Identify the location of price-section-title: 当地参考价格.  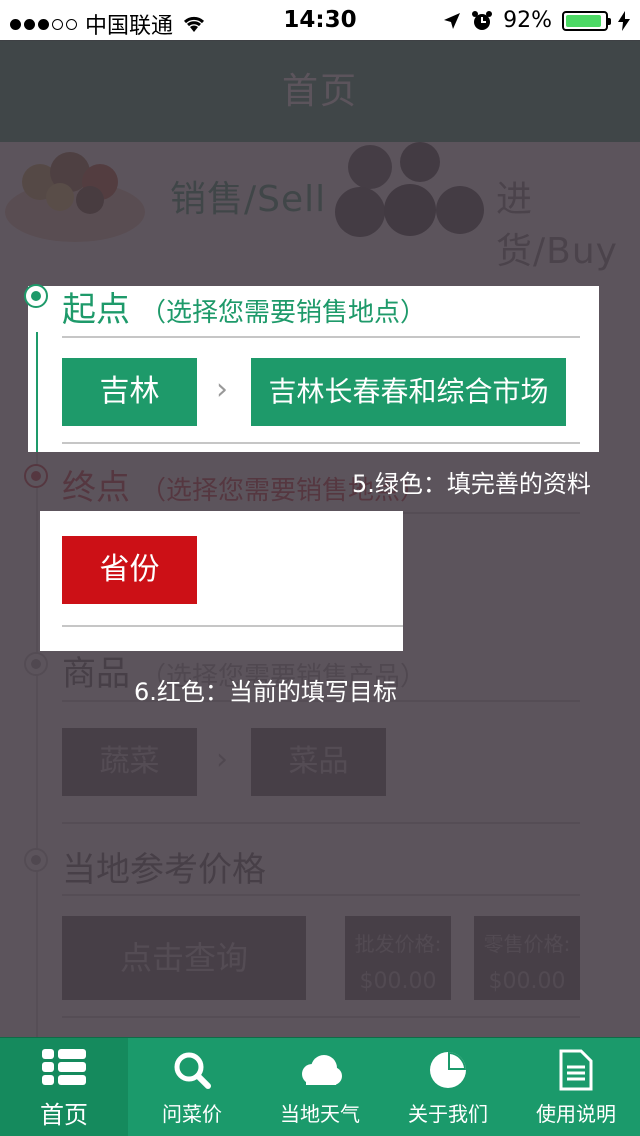
(164, 866).